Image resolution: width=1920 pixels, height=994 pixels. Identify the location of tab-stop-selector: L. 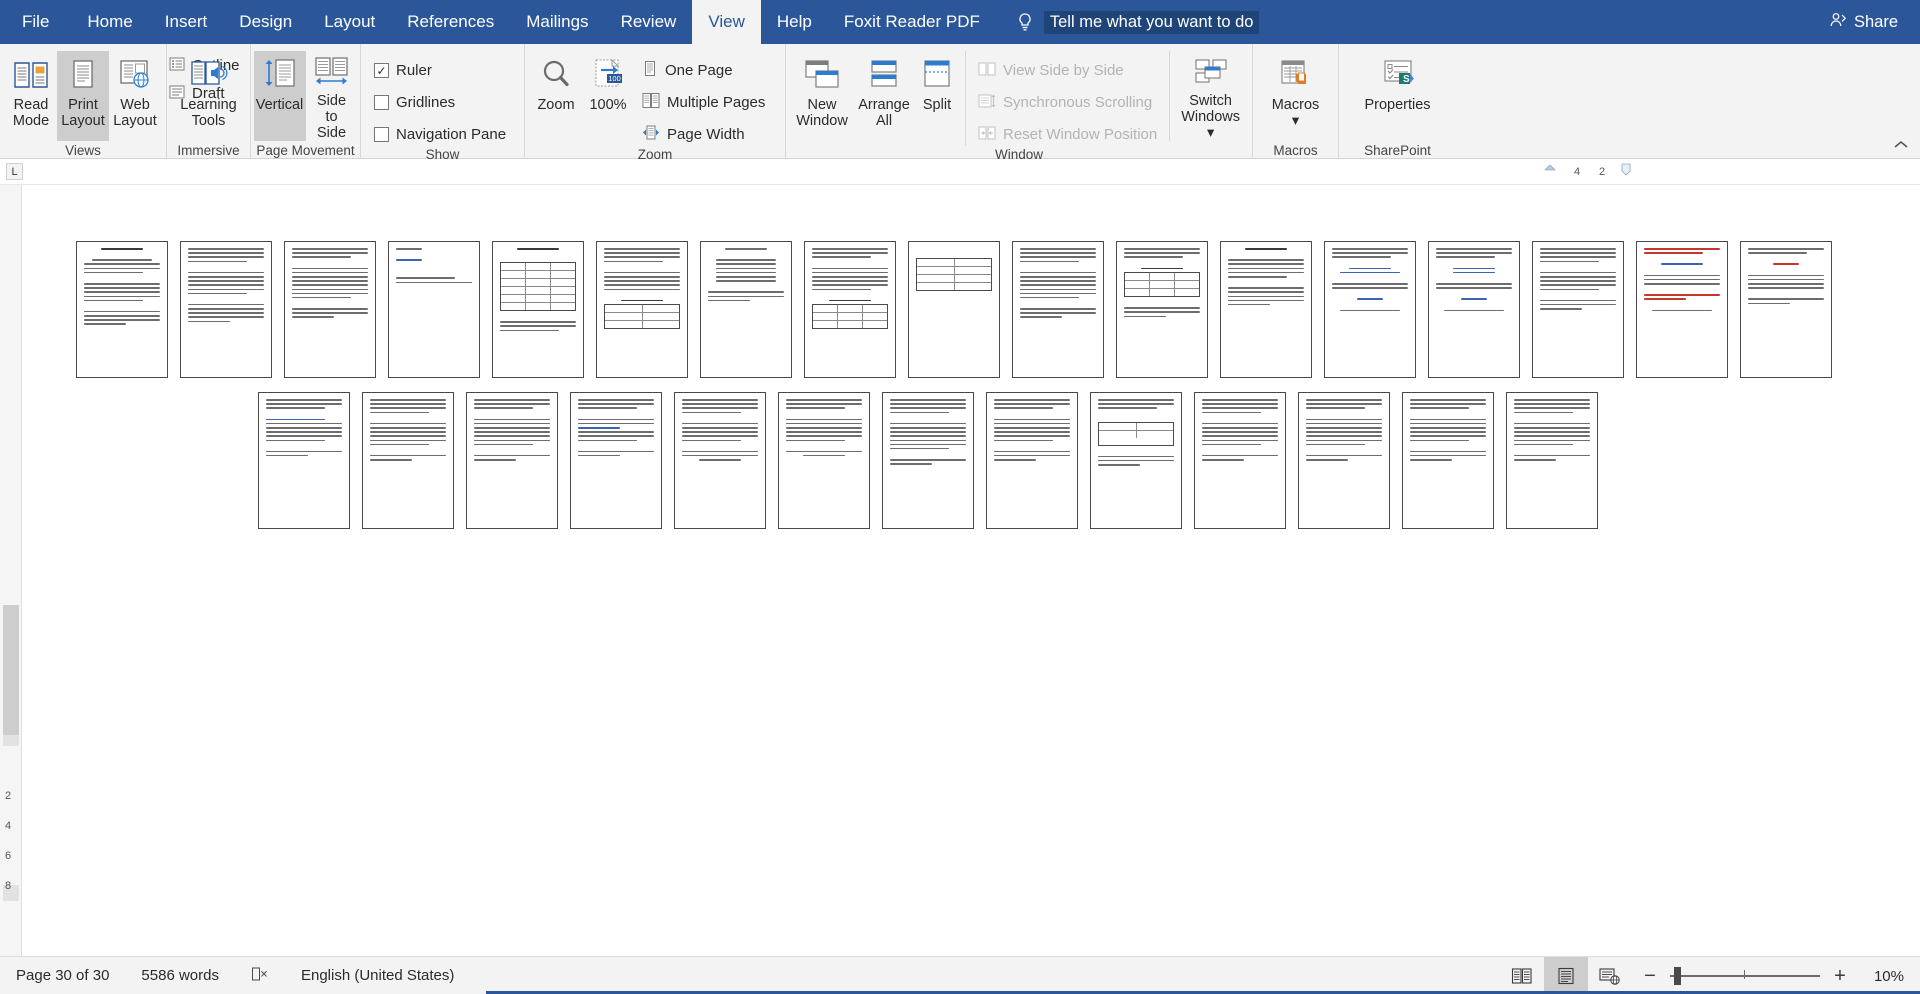
(14, 171).